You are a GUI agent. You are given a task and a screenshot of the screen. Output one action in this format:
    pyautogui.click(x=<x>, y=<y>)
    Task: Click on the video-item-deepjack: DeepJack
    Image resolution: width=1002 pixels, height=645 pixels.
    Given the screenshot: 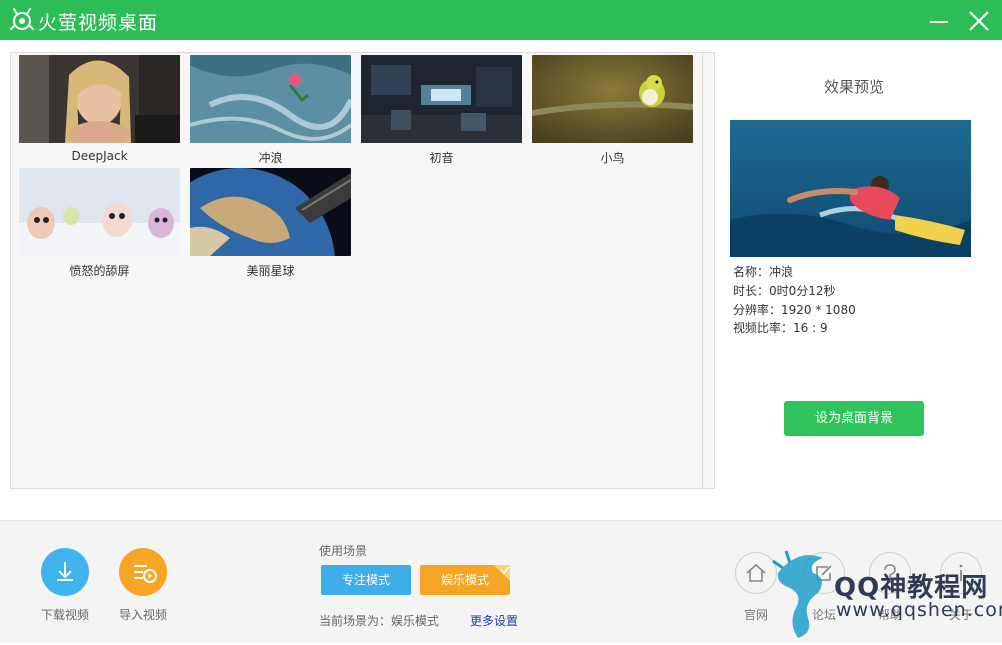 What is the action you would take?
    pyautogui.click(x=100, y=110)
    